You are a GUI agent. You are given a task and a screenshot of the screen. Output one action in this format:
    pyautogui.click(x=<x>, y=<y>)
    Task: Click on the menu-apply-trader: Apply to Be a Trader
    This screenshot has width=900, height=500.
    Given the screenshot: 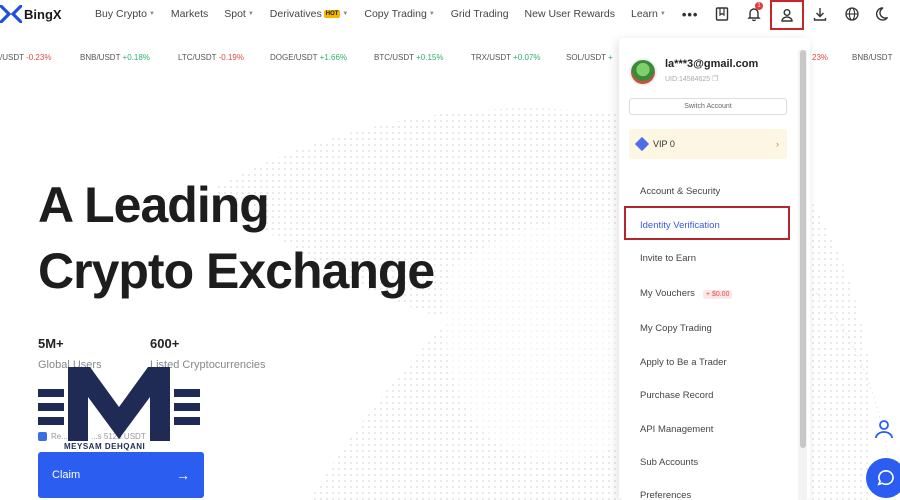 What is the action you would take?
    pyautogui.click(x=683, y=362)
    